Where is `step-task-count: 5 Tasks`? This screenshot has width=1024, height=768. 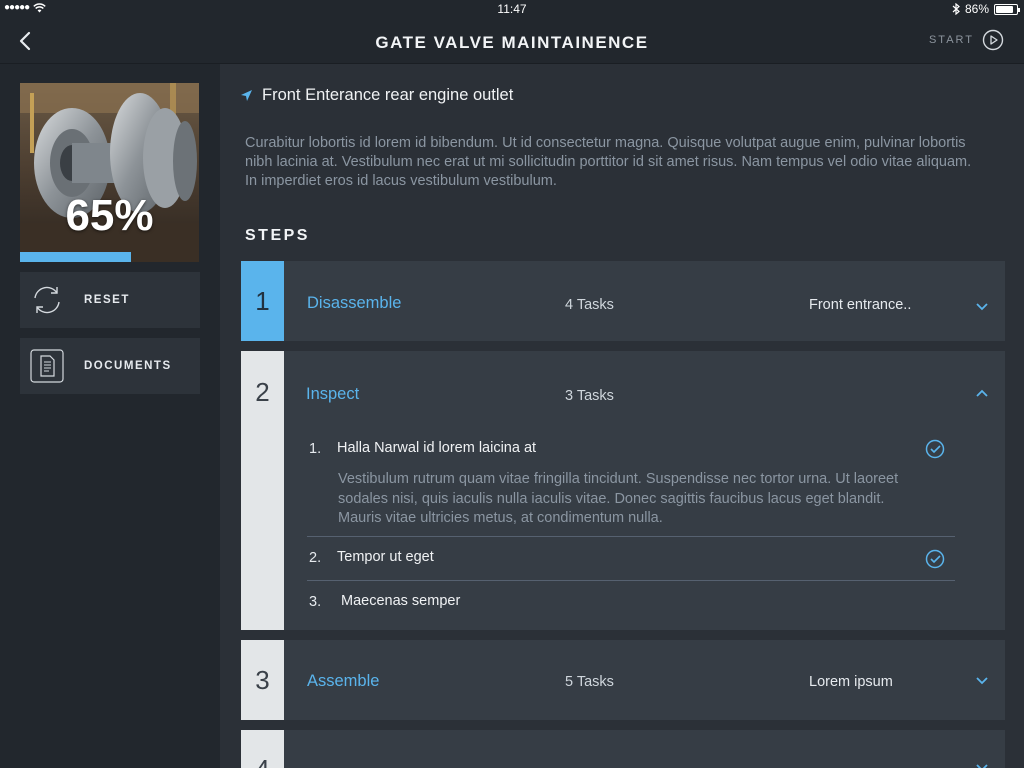 step-task-count: 5 Tasks is located at coordinates (589, 682).